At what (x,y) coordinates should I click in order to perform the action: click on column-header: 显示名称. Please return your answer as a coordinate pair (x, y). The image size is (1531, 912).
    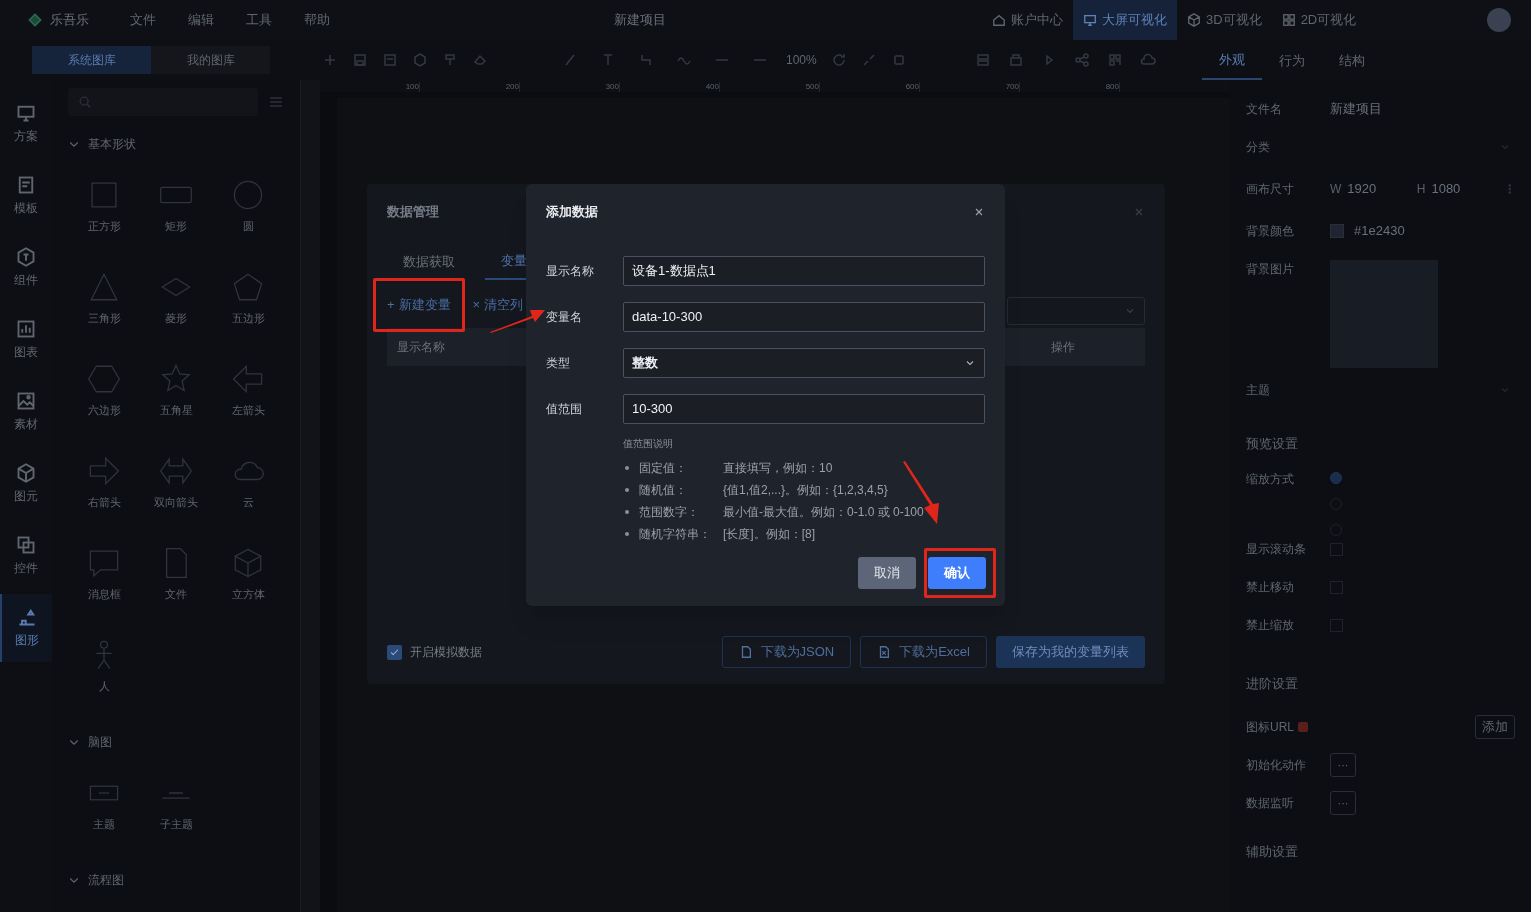
    Looking at the image, I should click on (421, 347).